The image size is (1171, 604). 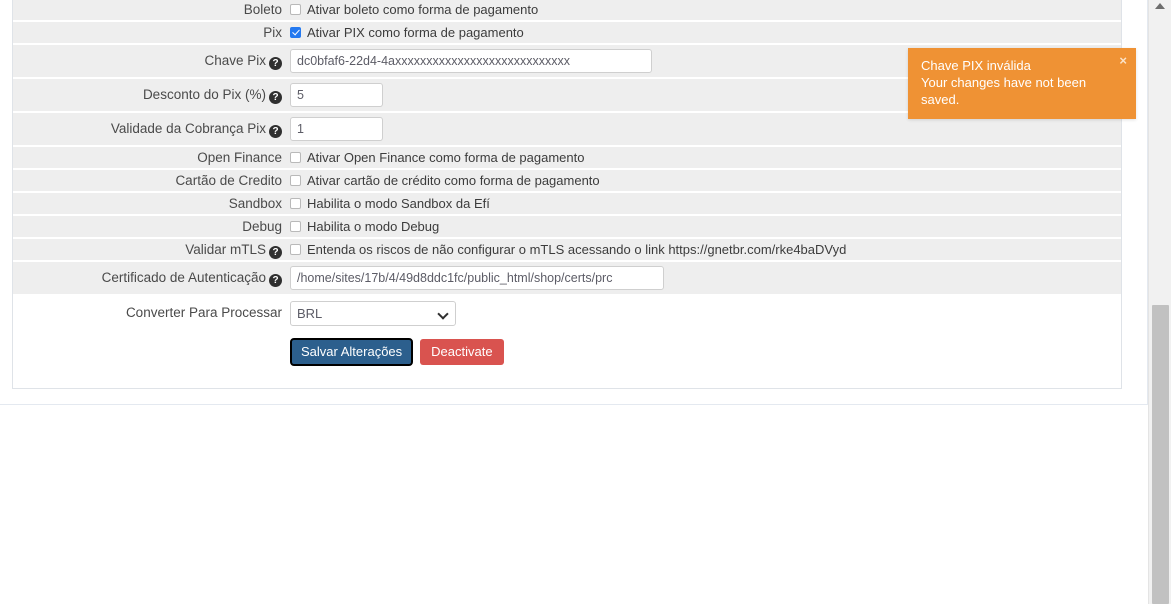 I want to click on scrollbar-thumb, so click(x=1160, y=454).